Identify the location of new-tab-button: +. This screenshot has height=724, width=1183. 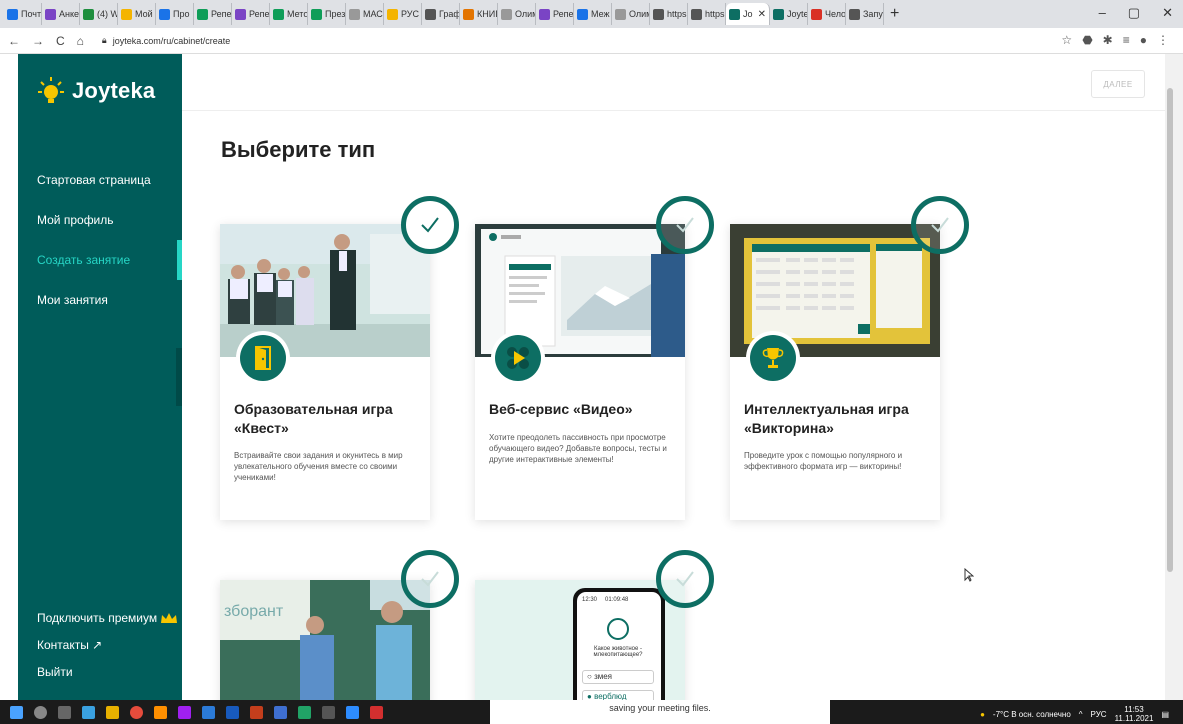
(894, 14).